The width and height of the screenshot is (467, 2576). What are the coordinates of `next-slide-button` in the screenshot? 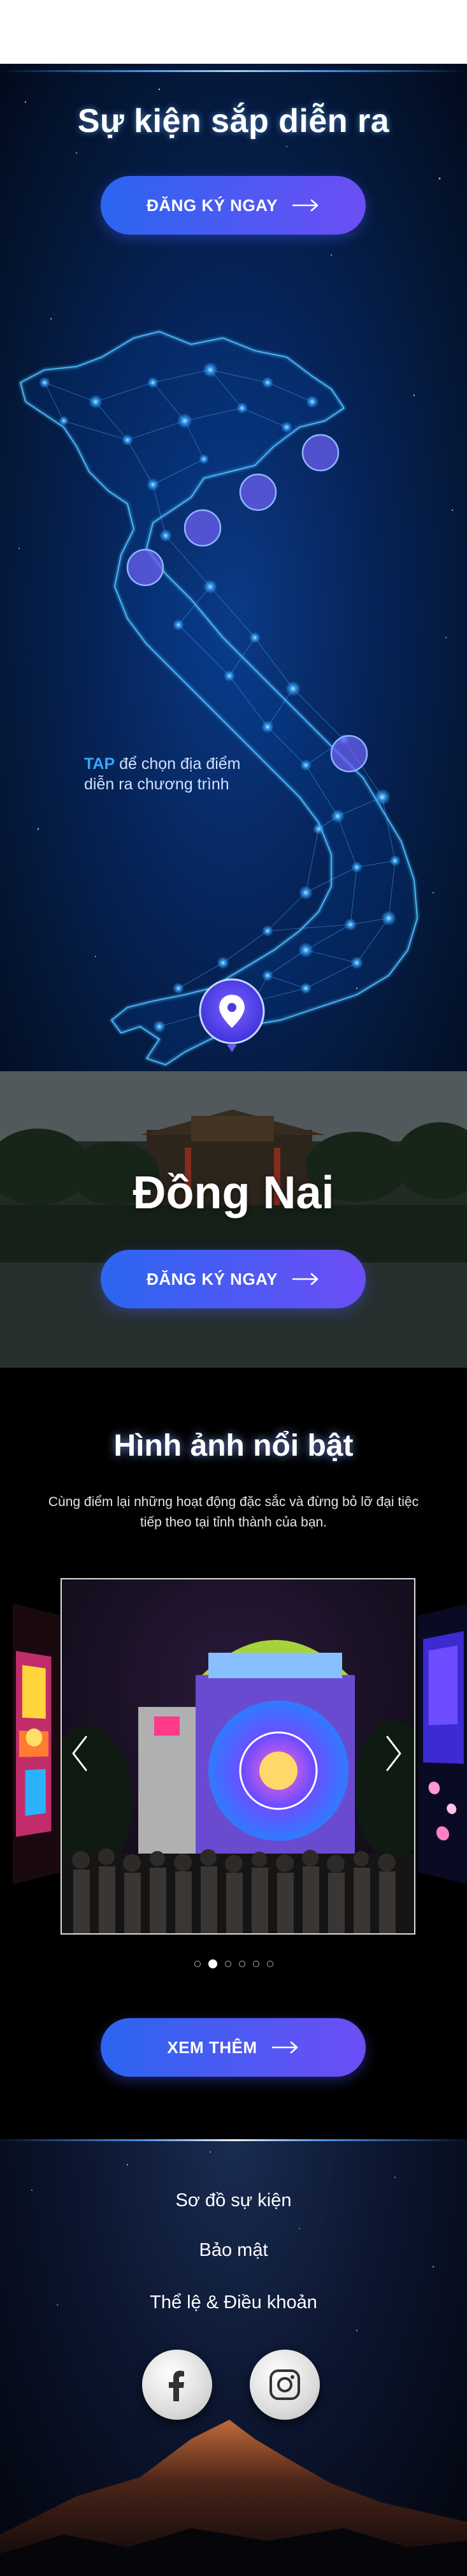 It's located at (394, 1753).